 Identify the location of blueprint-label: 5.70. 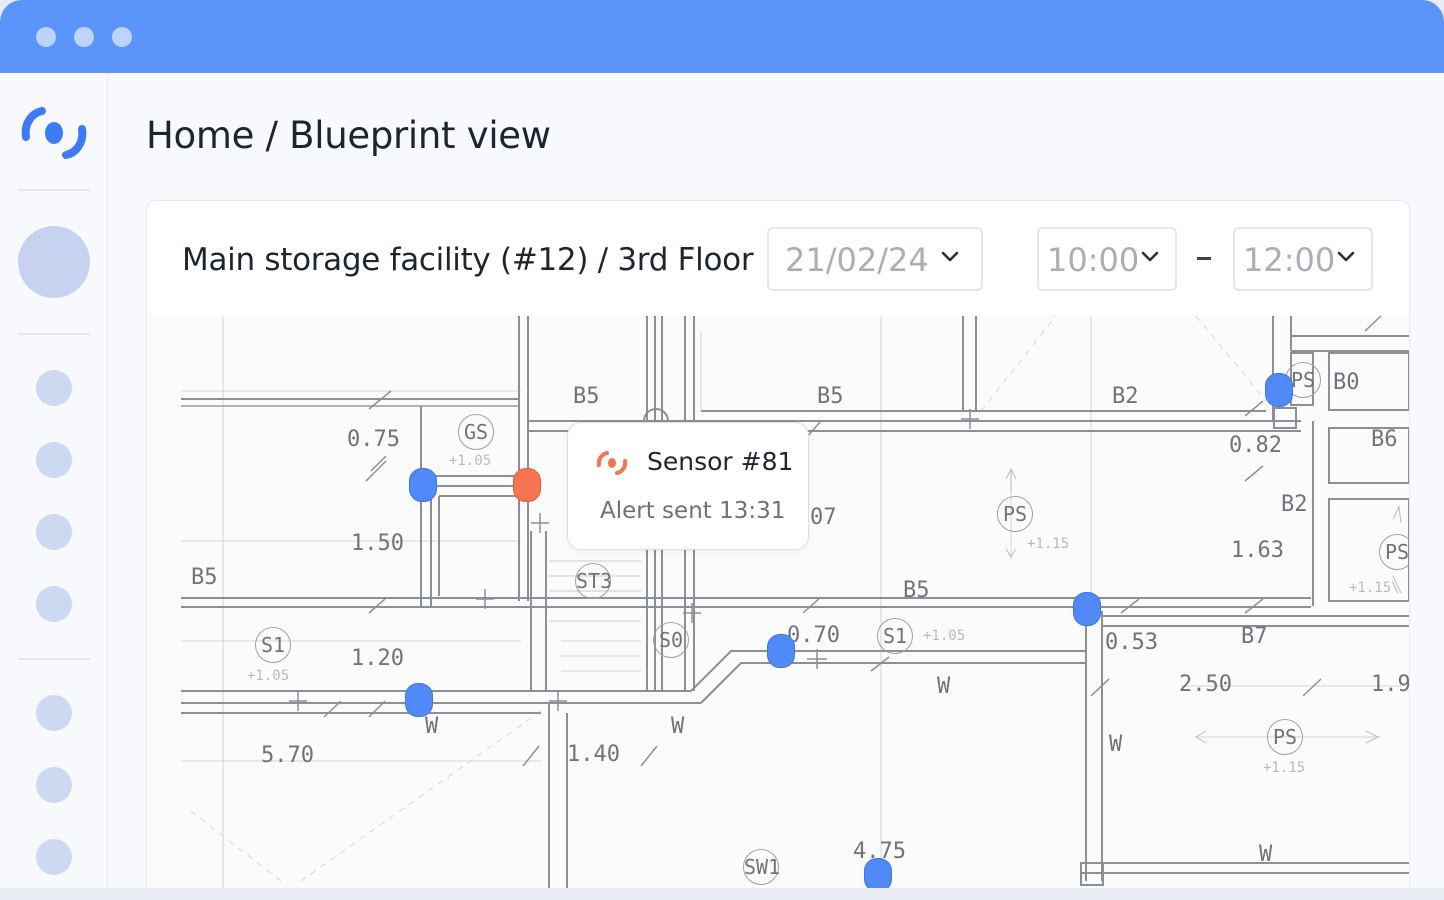
(287, 755).